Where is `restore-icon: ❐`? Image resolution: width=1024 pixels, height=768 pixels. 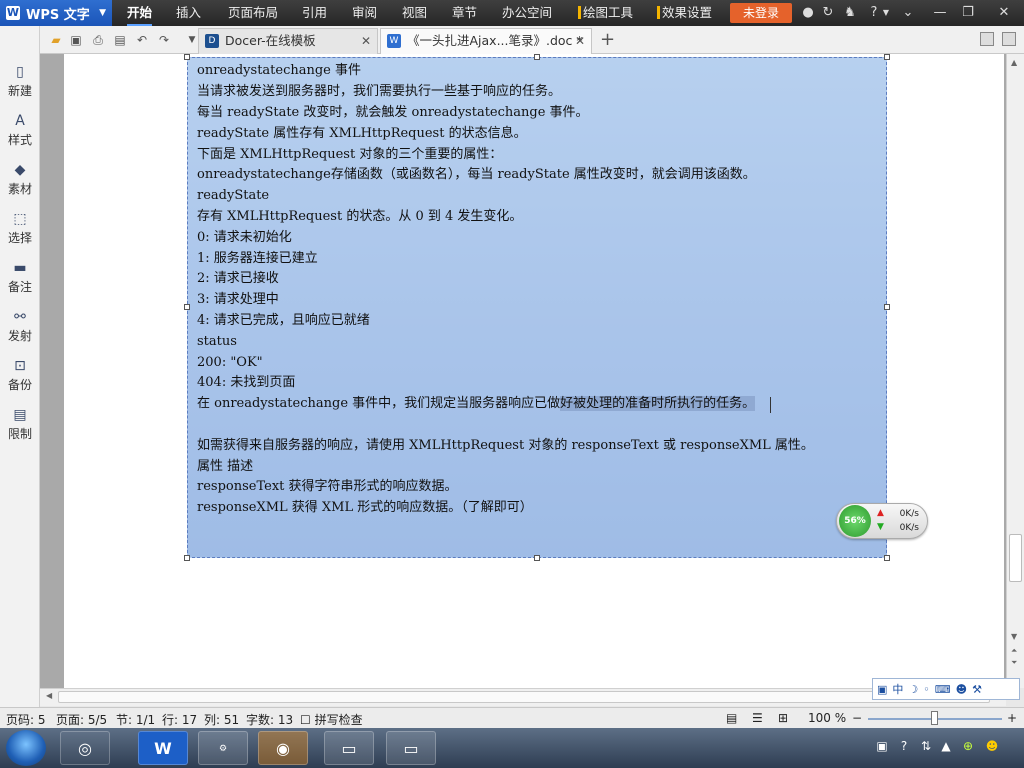 restore-icon: ❐ is located at coordinates (968, 13).